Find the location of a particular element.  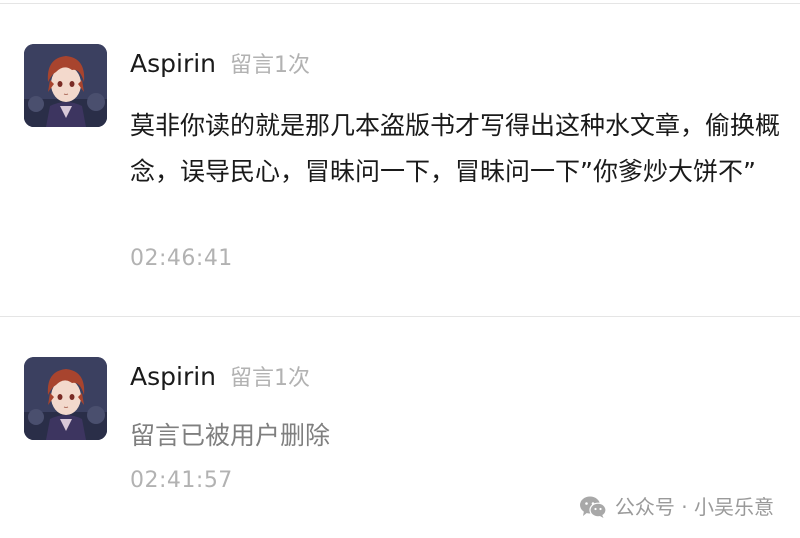

top-divider is located at coordinates (400, 3).